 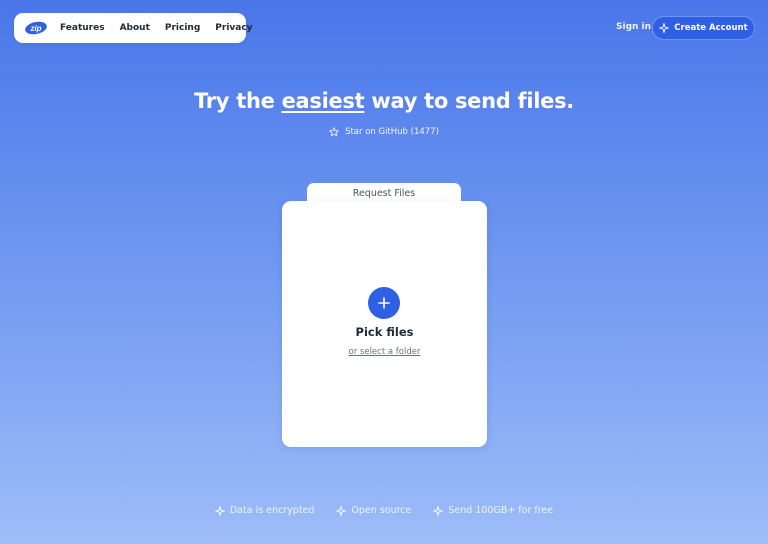 I want to click on nav-link-features: Features, so click(x=82, y=28).